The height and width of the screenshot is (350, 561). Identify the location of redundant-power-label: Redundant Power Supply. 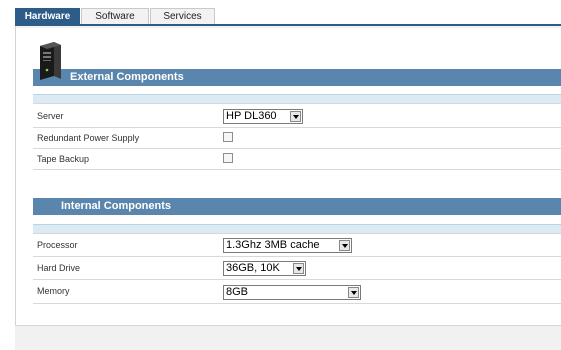
(88, 138).